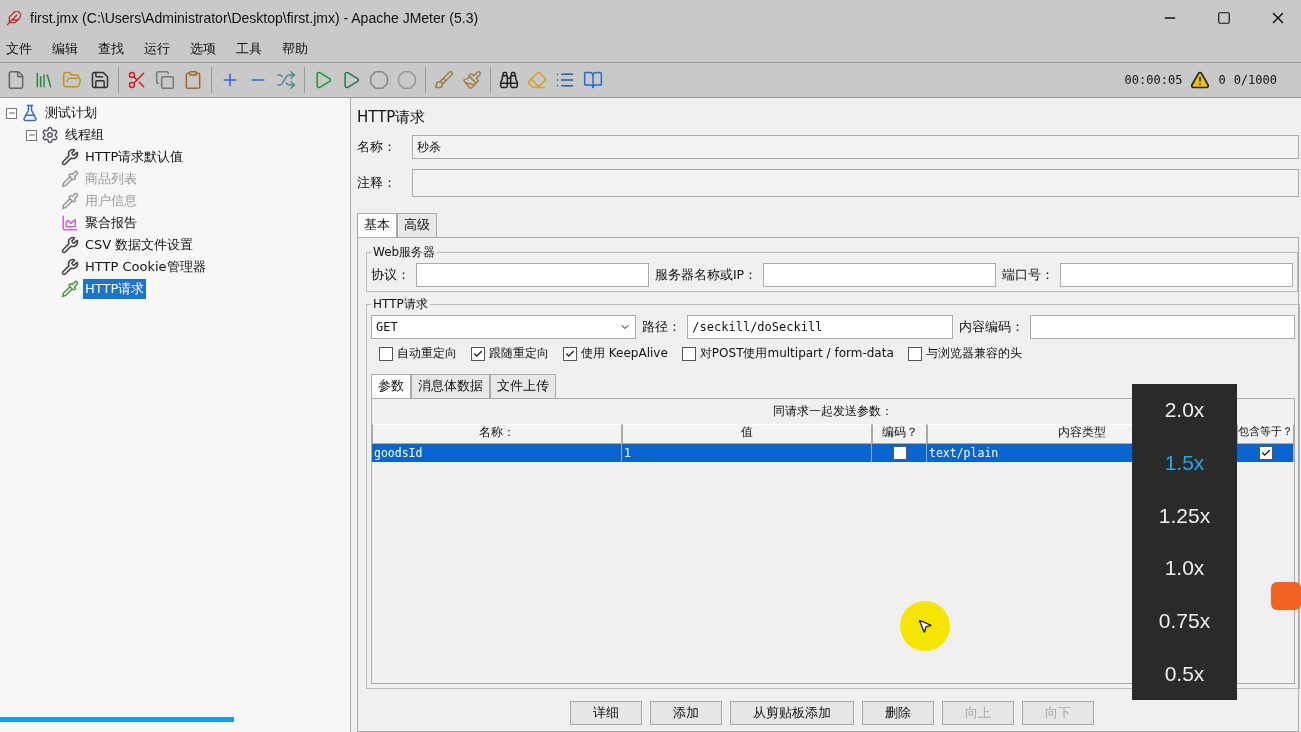 The image size is (1301, 732). What do you see at coordinates (747, 453) in the screenshot?
I see `table-cell: 1` at bounding box center [747, 453].